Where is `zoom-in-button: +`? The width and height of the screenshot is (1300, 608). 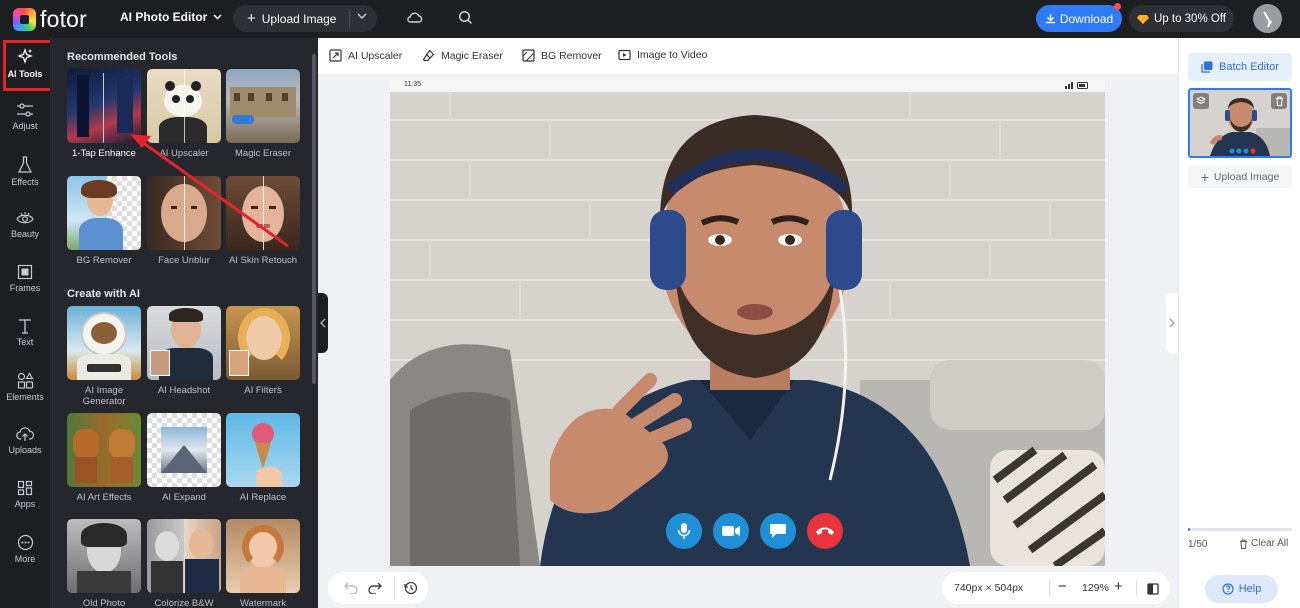 zoom-in-button: + is located at coordinates (1118, 586).